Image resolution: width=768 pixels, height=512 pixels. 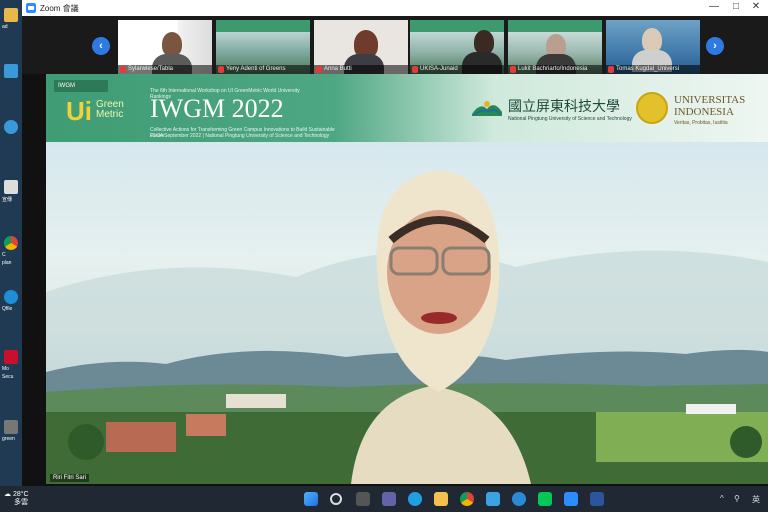 I want to click on desktop-label: Qfile, so click(x=7, y=309).